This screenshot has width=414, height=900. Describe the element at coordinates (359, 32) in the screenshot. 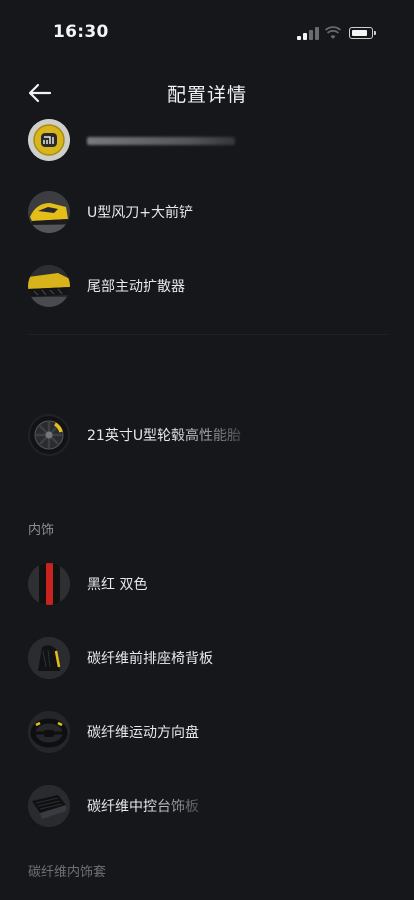

I see `battery-level` at that location.